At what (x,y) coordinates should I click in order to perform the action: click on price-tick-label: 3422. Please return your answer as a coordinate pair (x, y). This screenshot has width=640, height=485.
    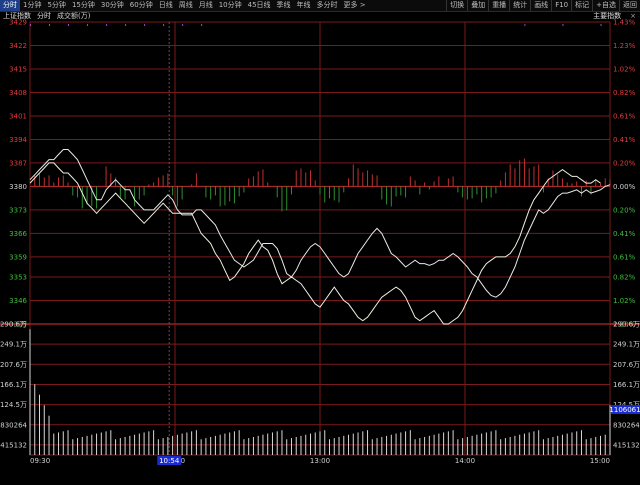
    Looking at the image, I should click on (18, 46).